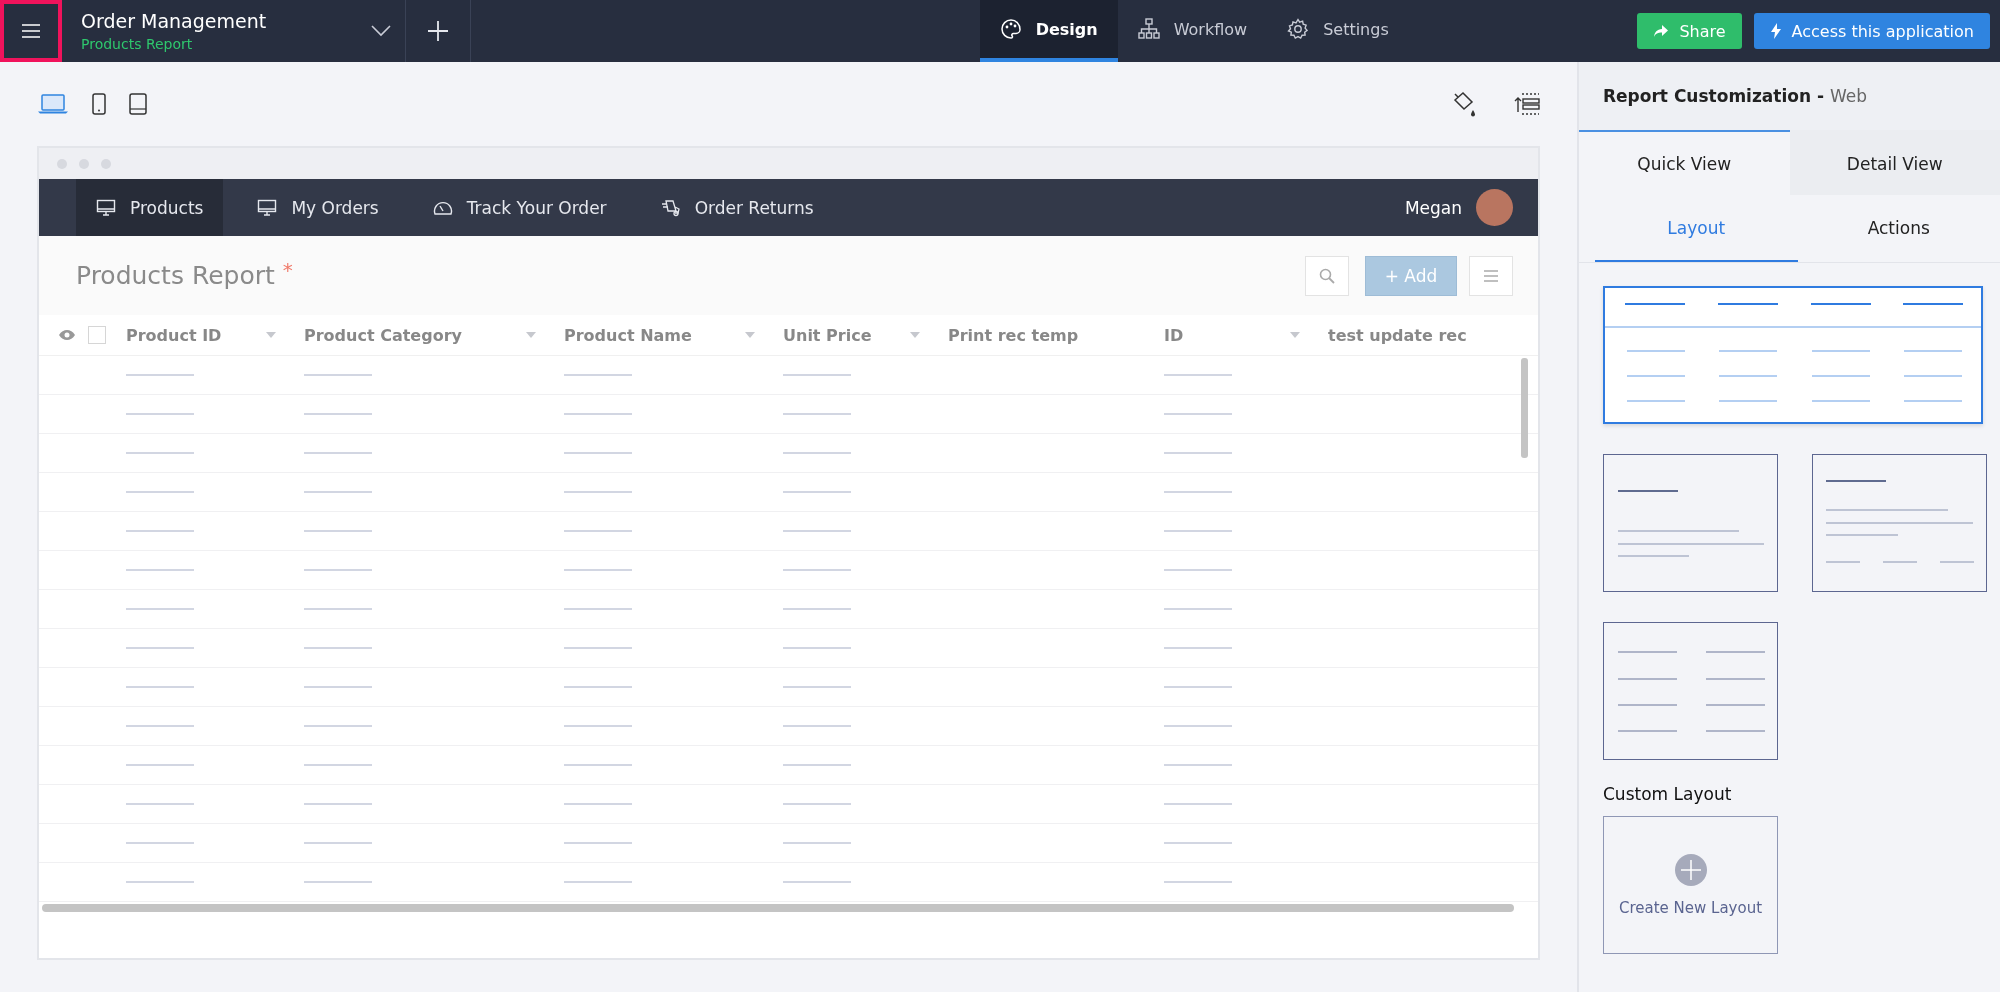  Describe the element at coordinates (1527, 104) in the screenshot. I see `columns-settings-icon` at that location.